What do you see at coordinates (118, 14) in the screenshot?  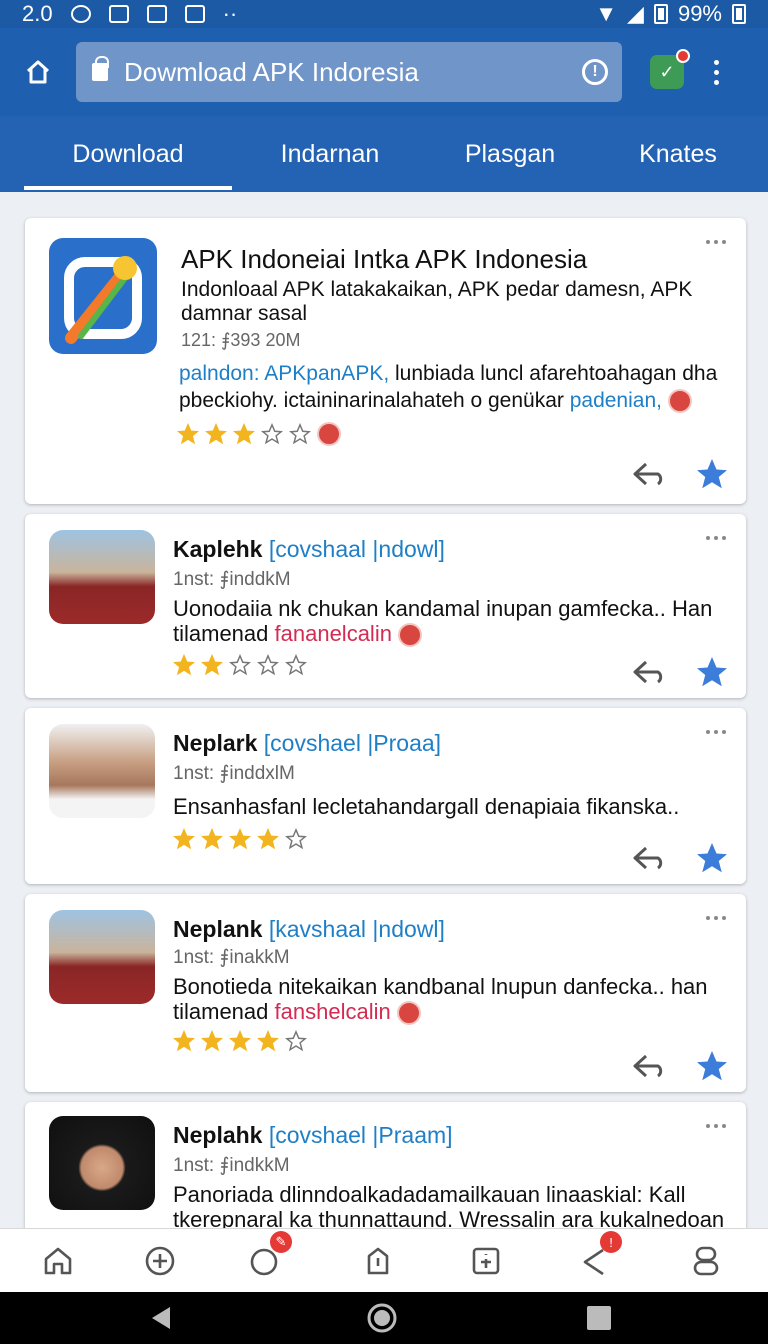 I see `mail-status-icon` at bounding box center [118, 14].